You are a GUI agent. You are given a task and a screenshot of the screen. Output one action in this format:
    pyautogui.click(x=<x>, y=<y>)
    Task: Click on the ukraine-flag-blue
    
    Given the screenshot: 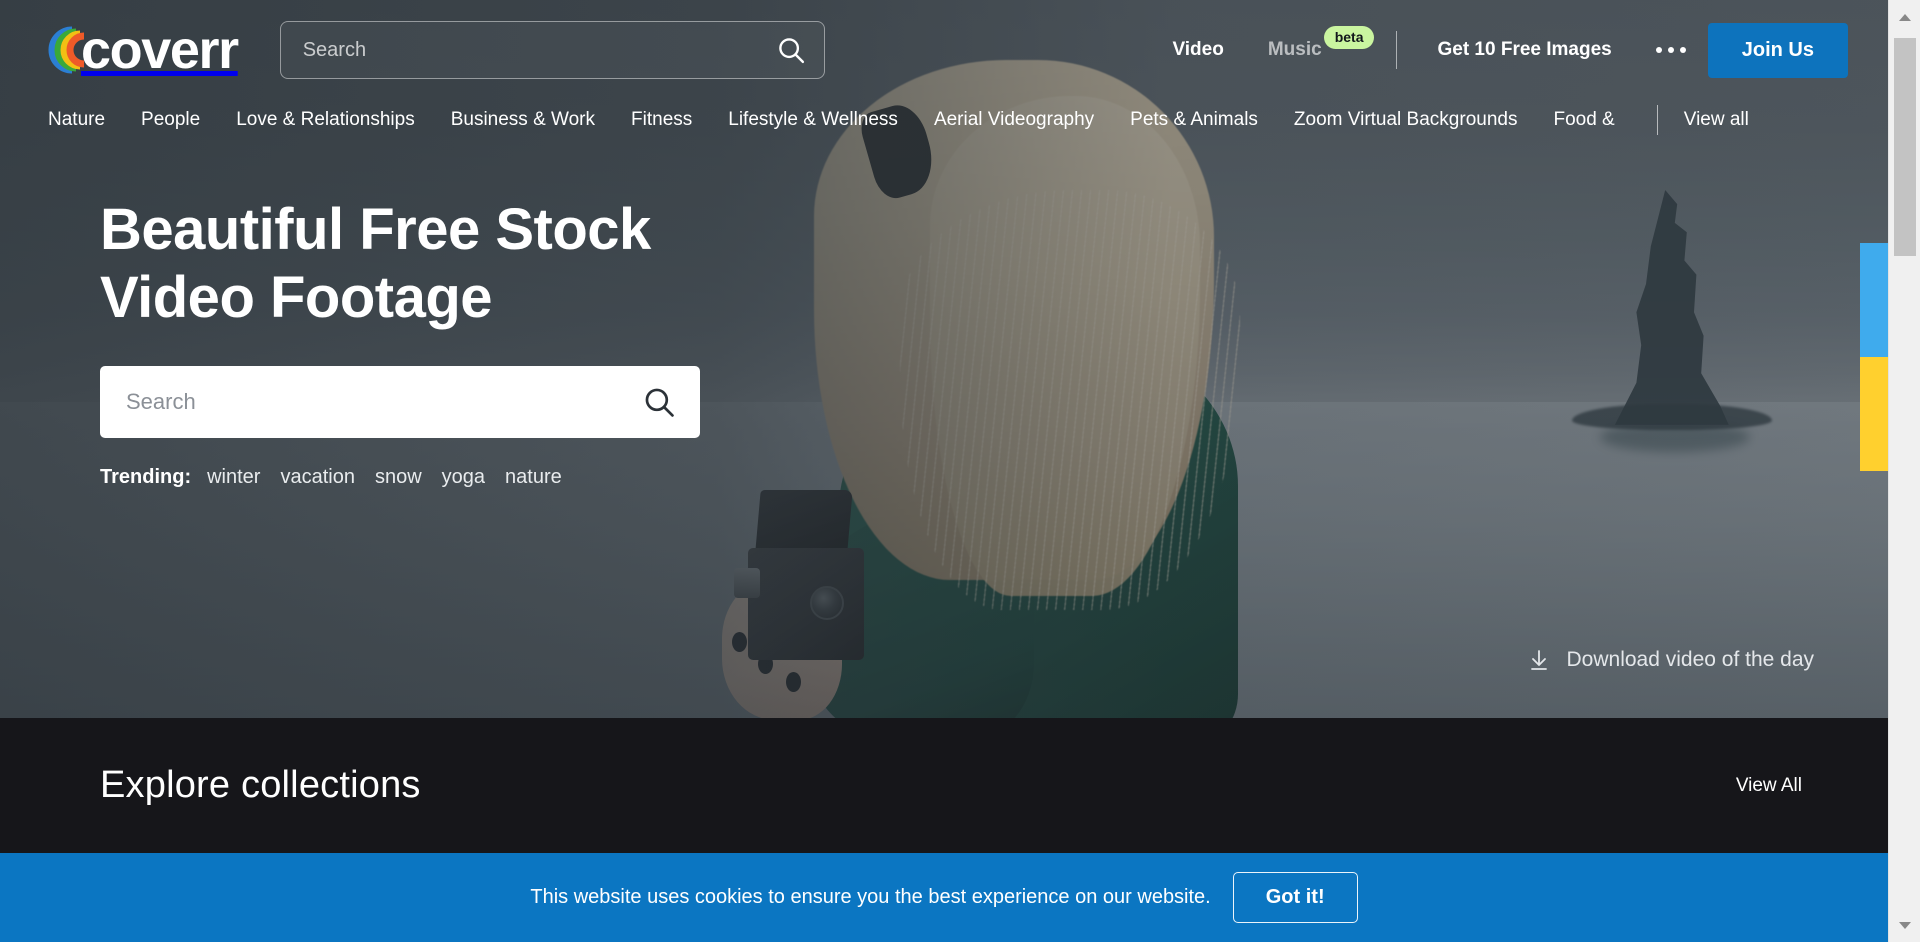 What is the action you would take?
    pyautogui.click(x=1874, y=300)
    